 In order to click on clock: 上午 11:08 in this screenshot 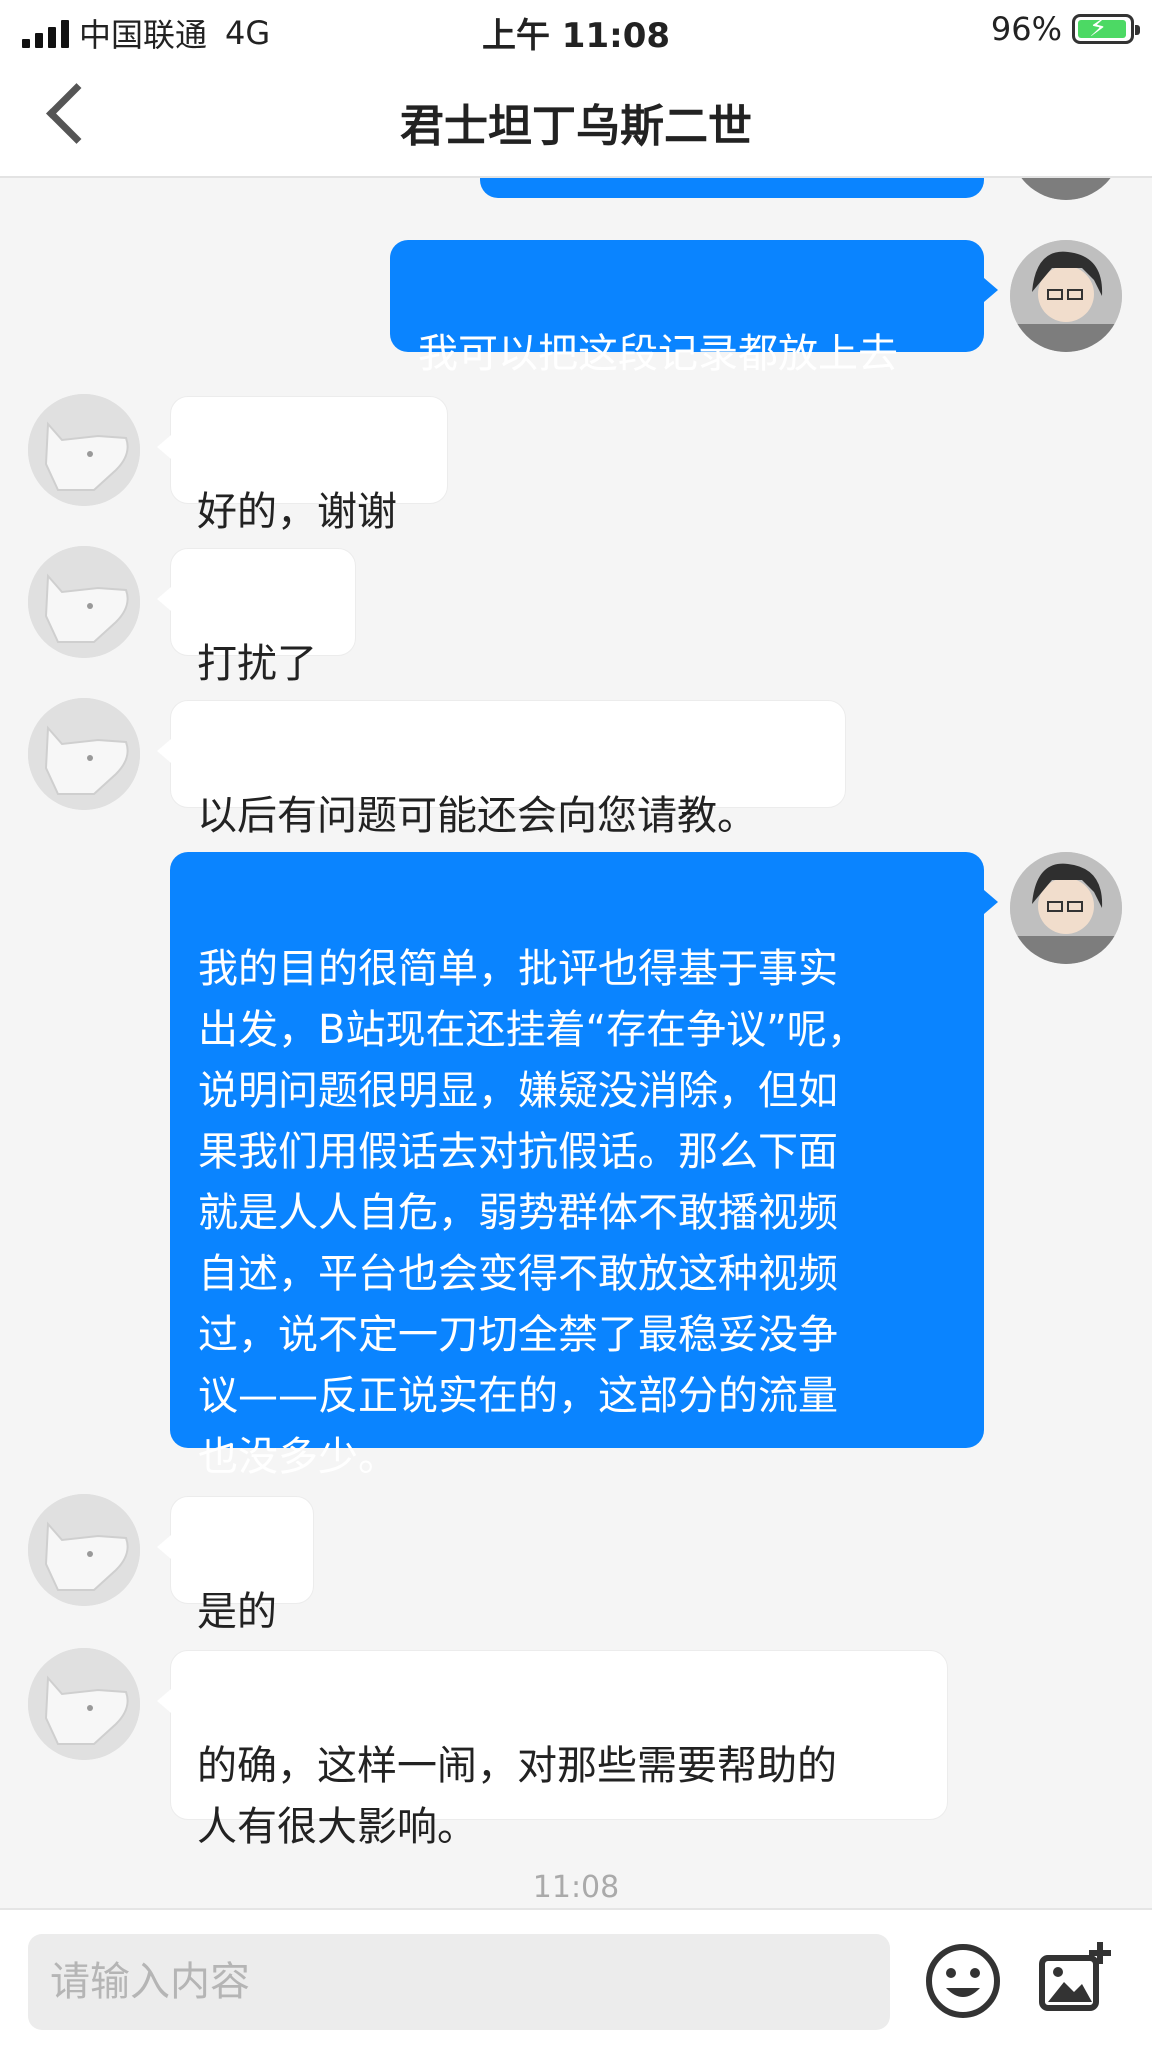, I will do `click(576, 36)`.